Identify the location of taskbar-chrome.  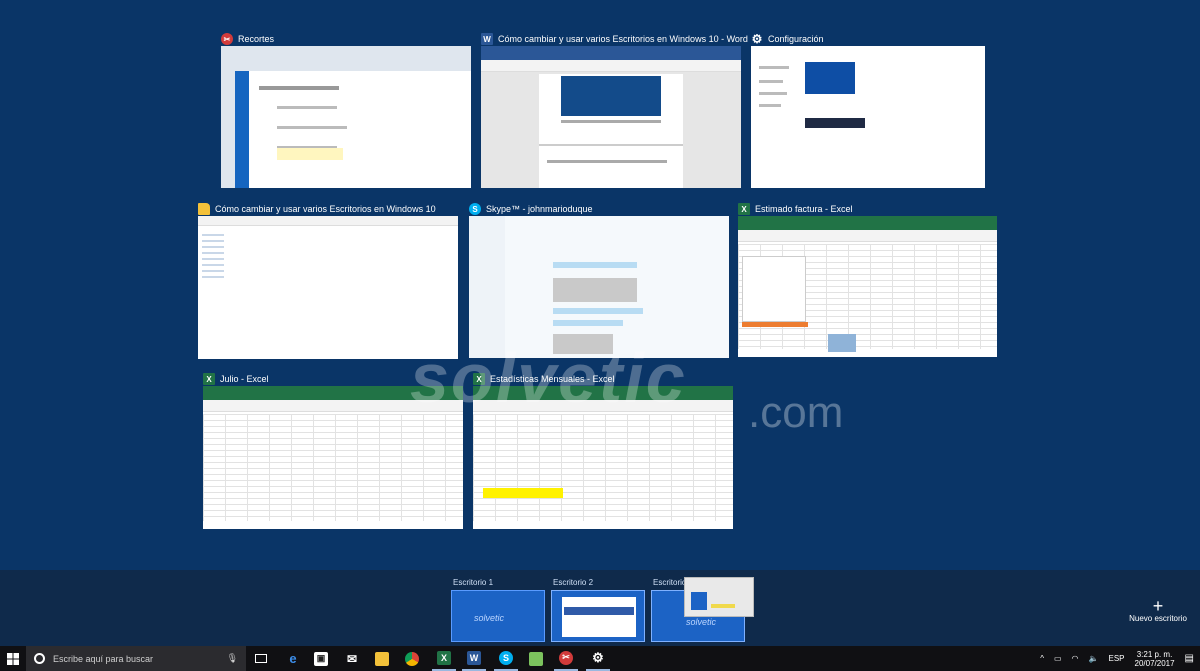
(412, 658).